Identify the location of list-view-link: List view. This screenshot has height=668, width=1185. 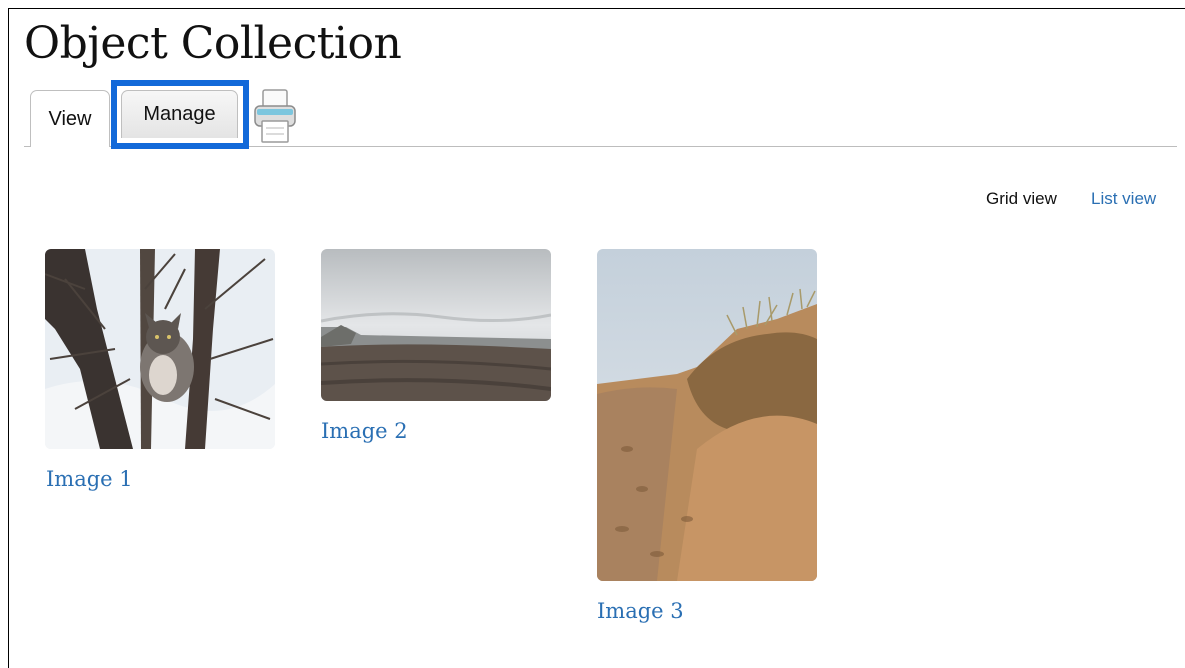
(1123, 199).